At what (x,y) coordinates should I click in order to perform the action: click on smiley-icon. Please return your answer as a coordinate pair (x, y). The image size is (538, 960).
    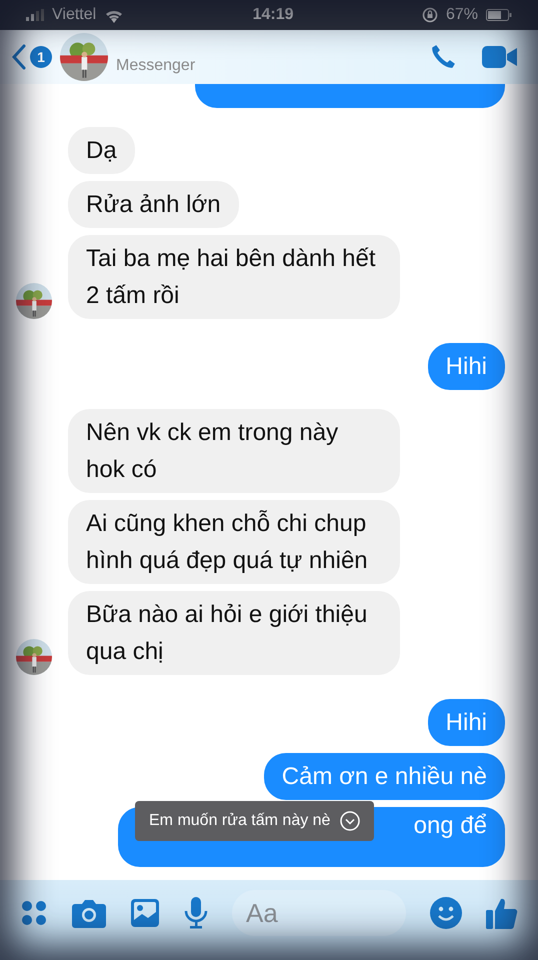
    Looking at the image, I should click on (446, 913).